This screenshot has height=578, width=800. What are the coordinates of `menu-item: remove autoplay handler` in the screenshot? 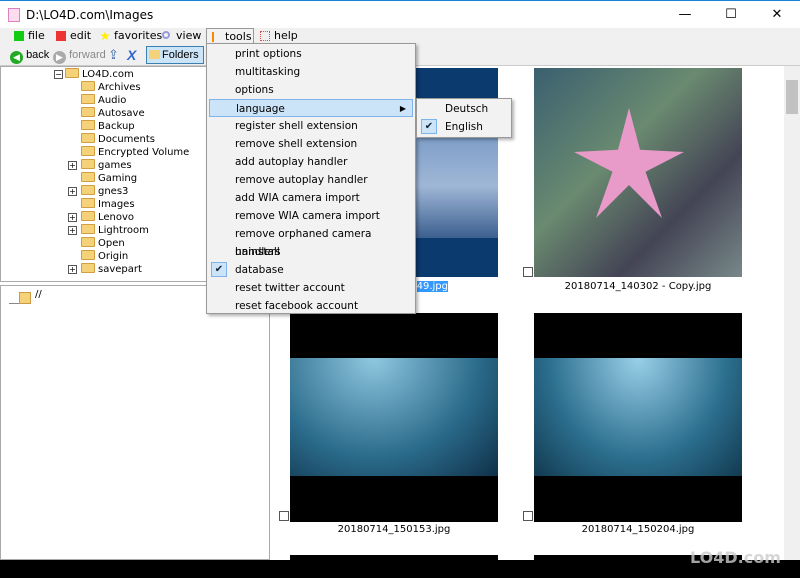 It's located at (311, 180).